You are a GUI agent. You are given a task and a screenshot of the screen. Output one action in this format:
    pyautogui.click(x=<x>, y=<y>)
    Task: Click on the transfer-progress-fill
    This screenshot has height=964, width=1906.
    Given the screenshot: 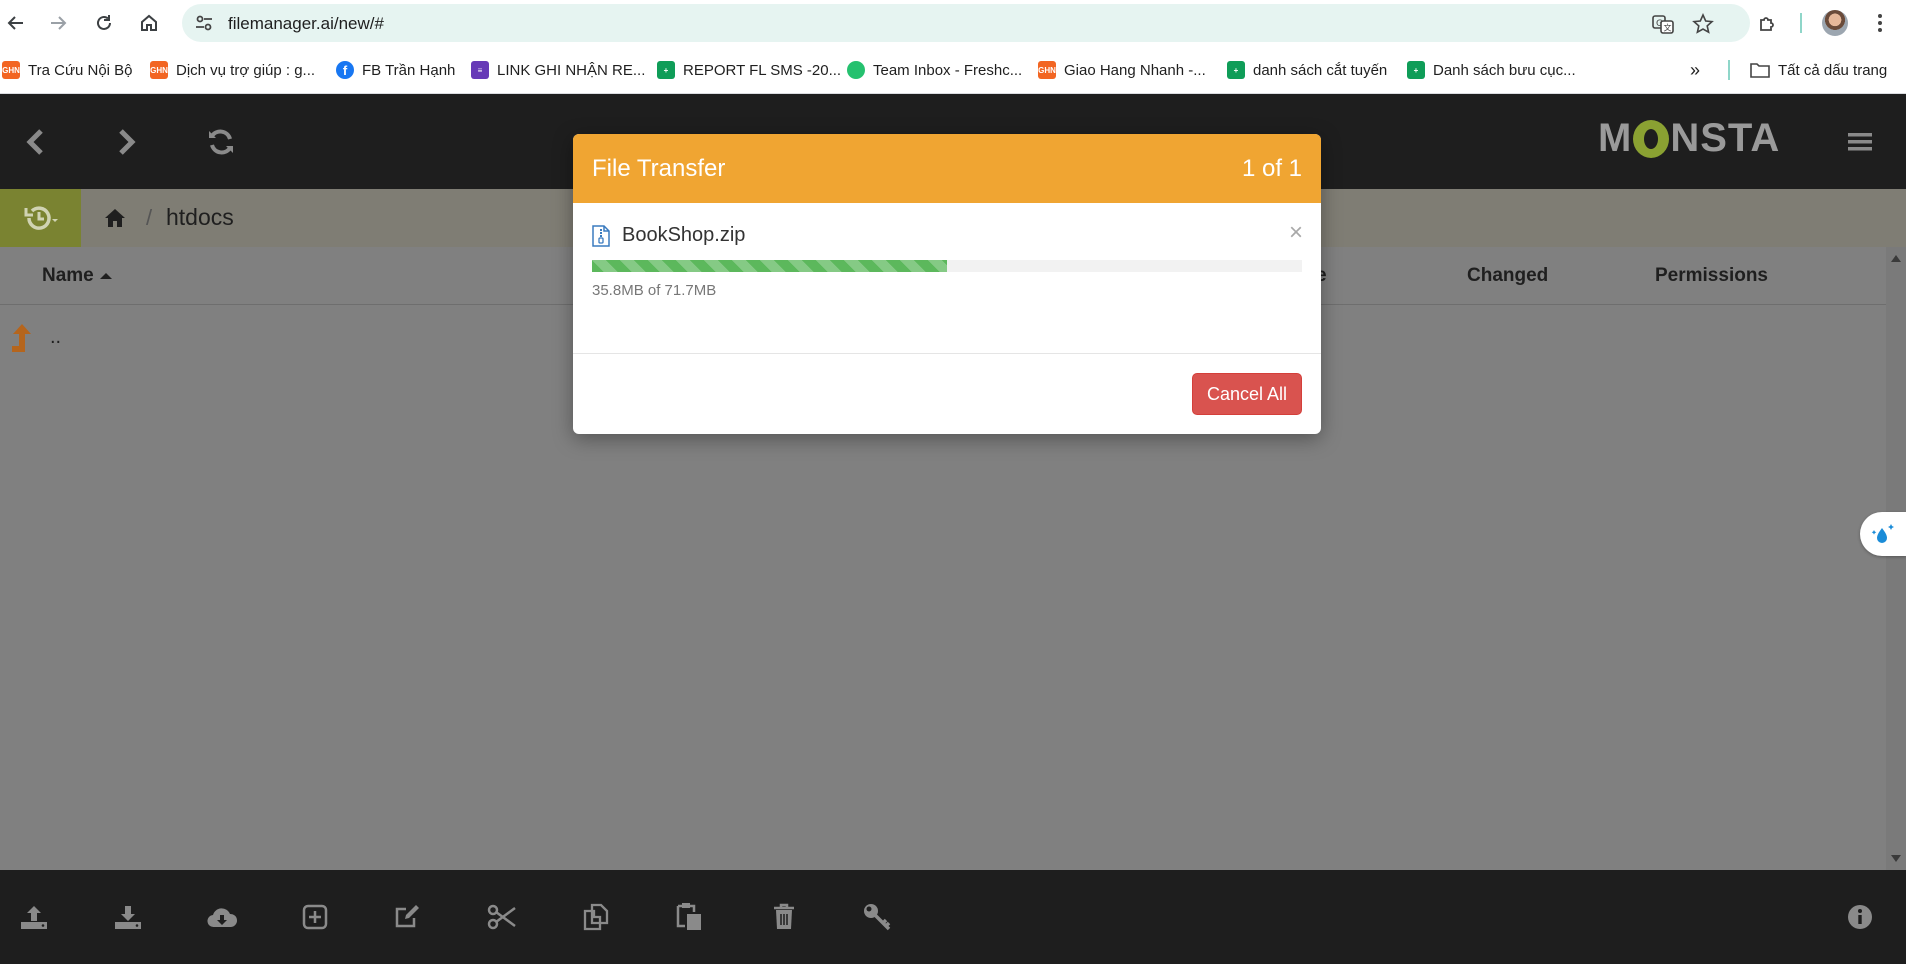 What is the action you would take?
    pyautogui.click(x=769, y=266)
    